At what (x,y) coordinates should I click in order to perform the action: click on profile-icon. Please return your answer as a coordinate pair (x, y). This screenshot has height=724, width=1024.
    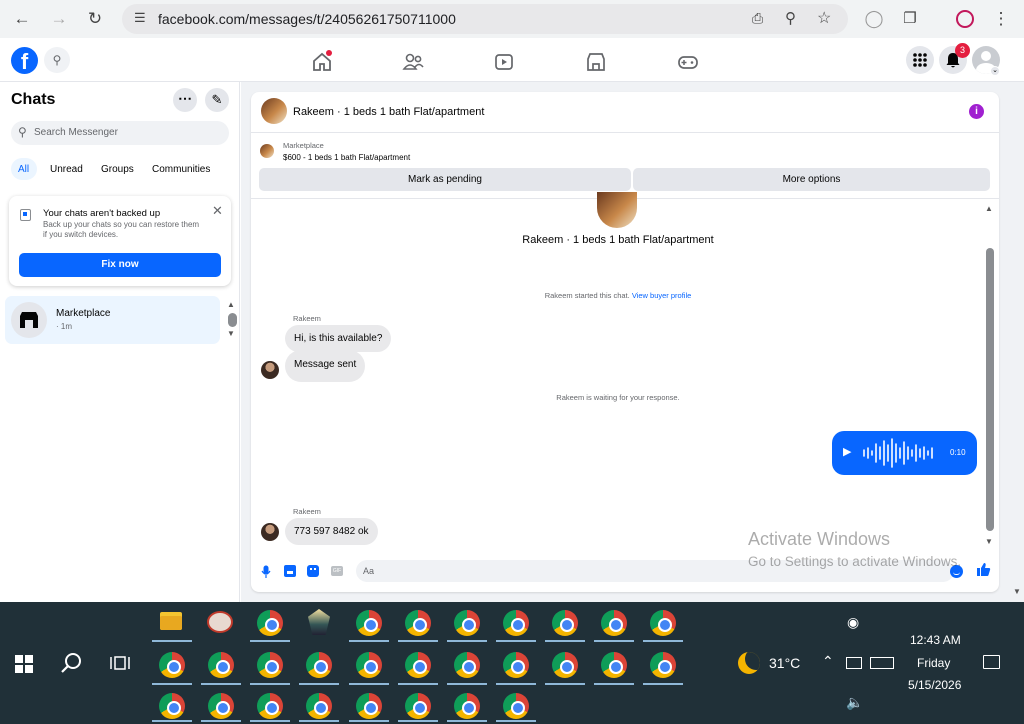
    Looking at the image, I should click on (965, 19).